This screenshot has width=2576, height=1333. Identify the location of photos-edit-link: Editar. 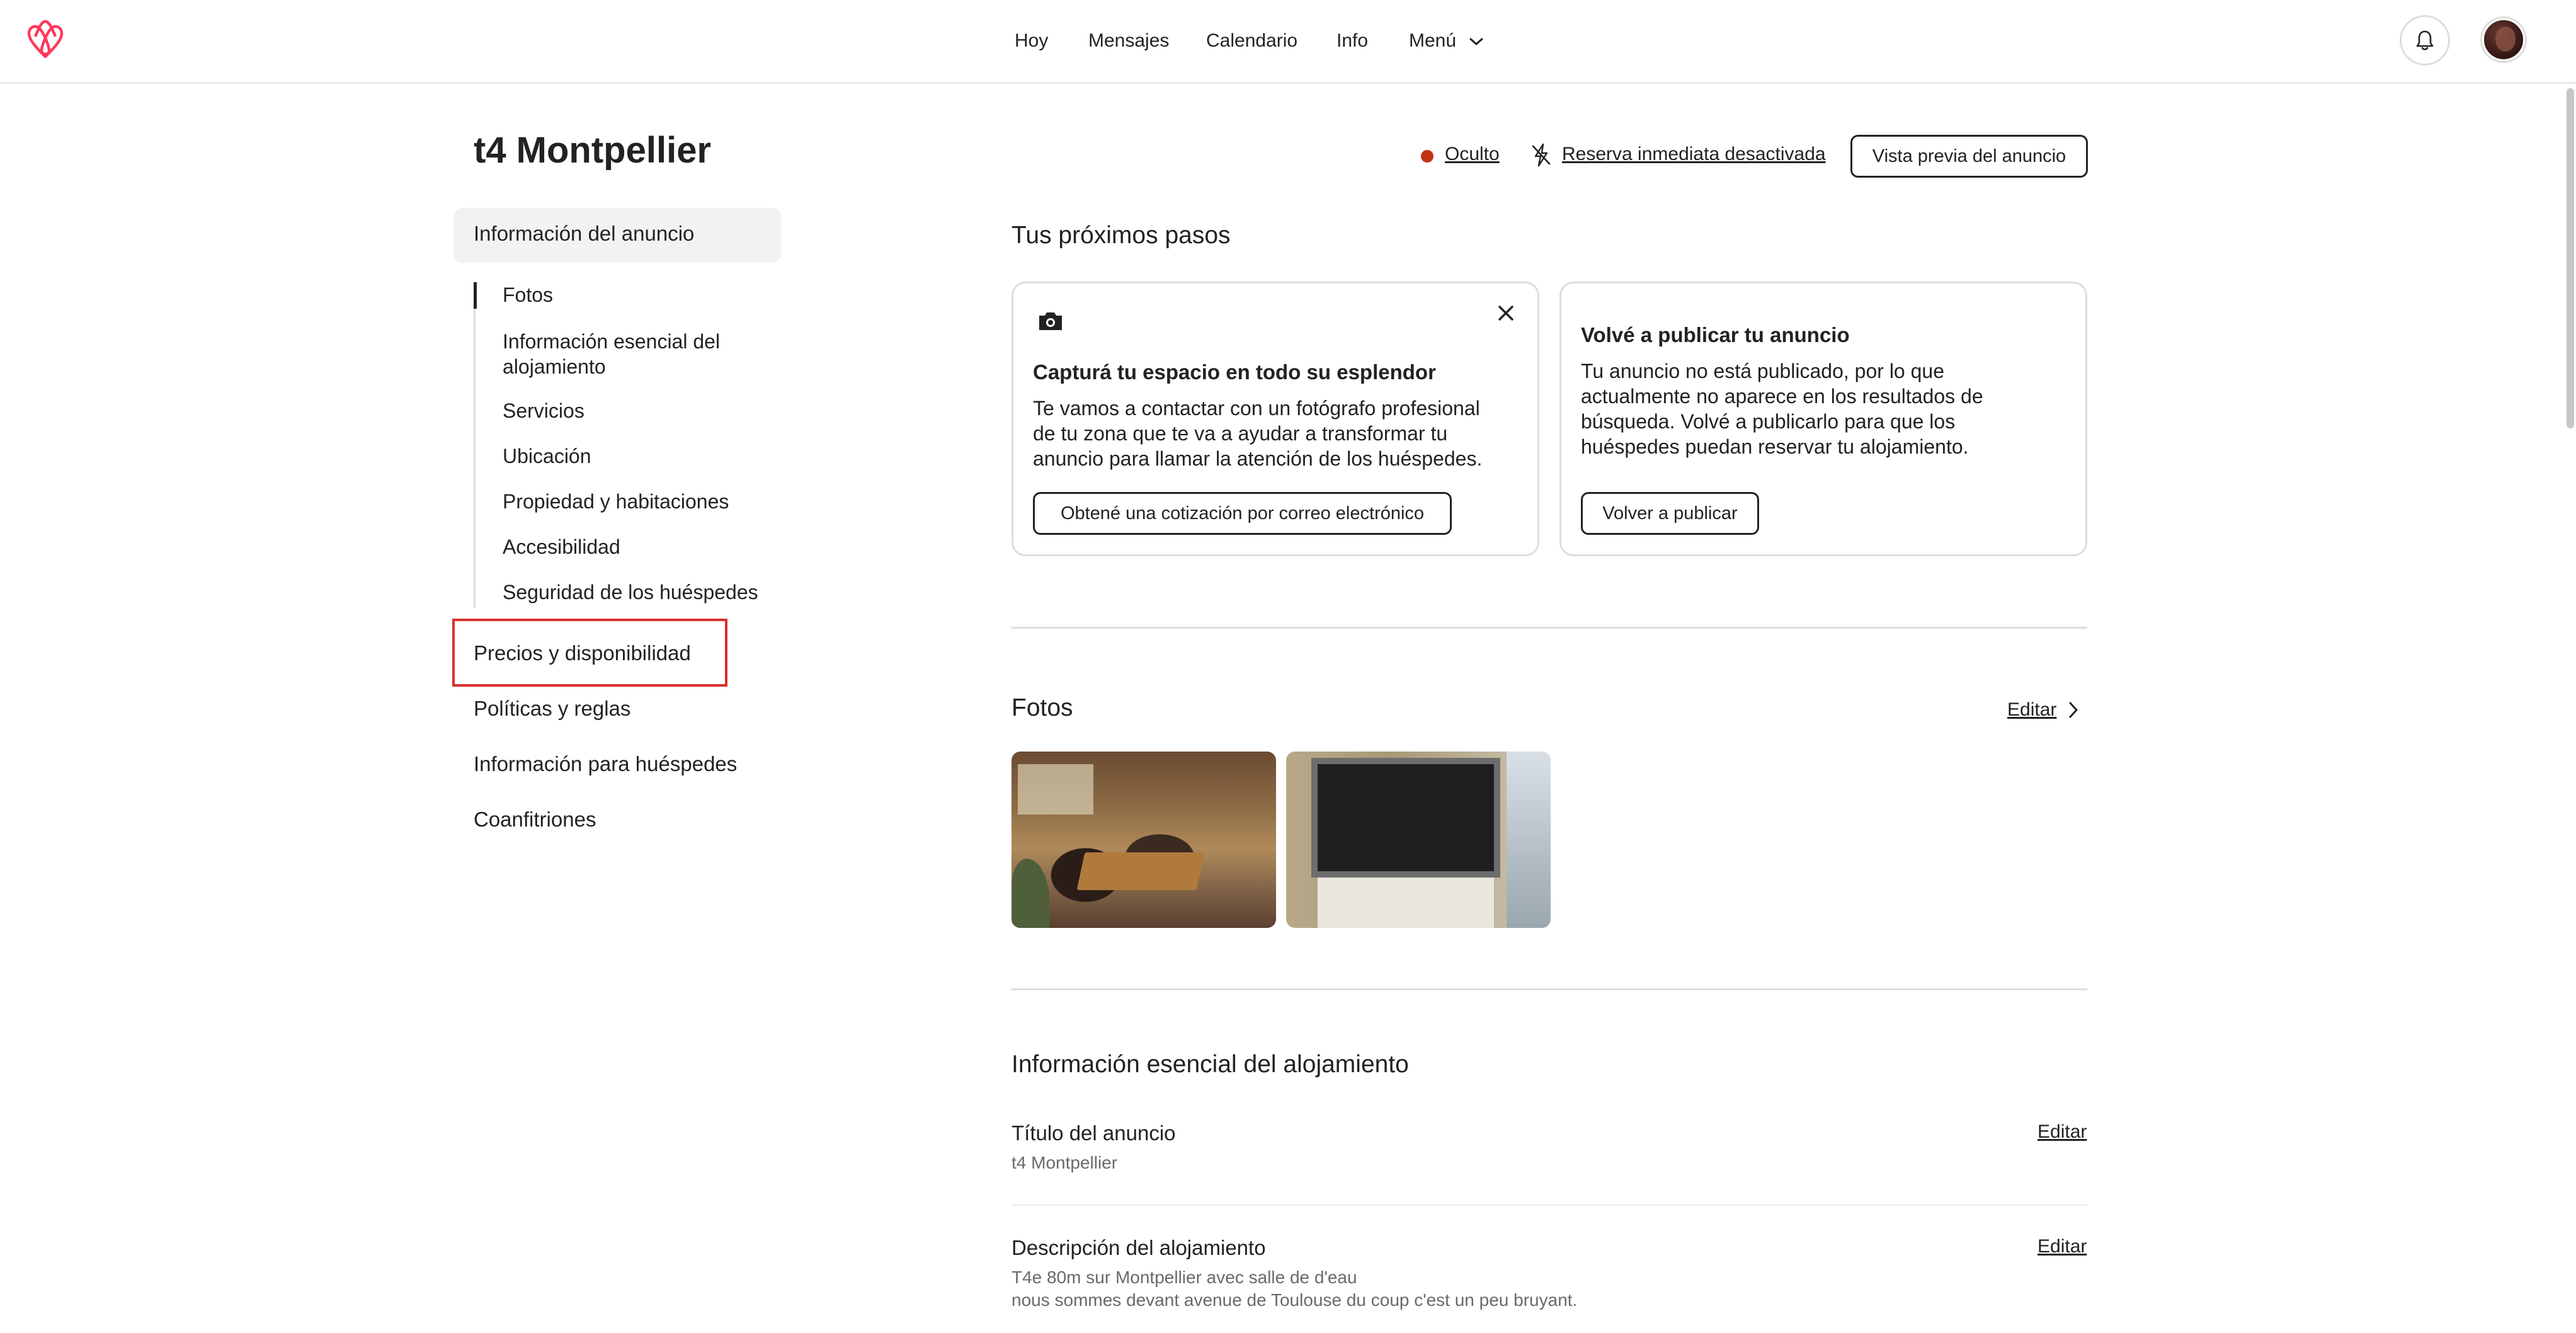
(2031, 710).